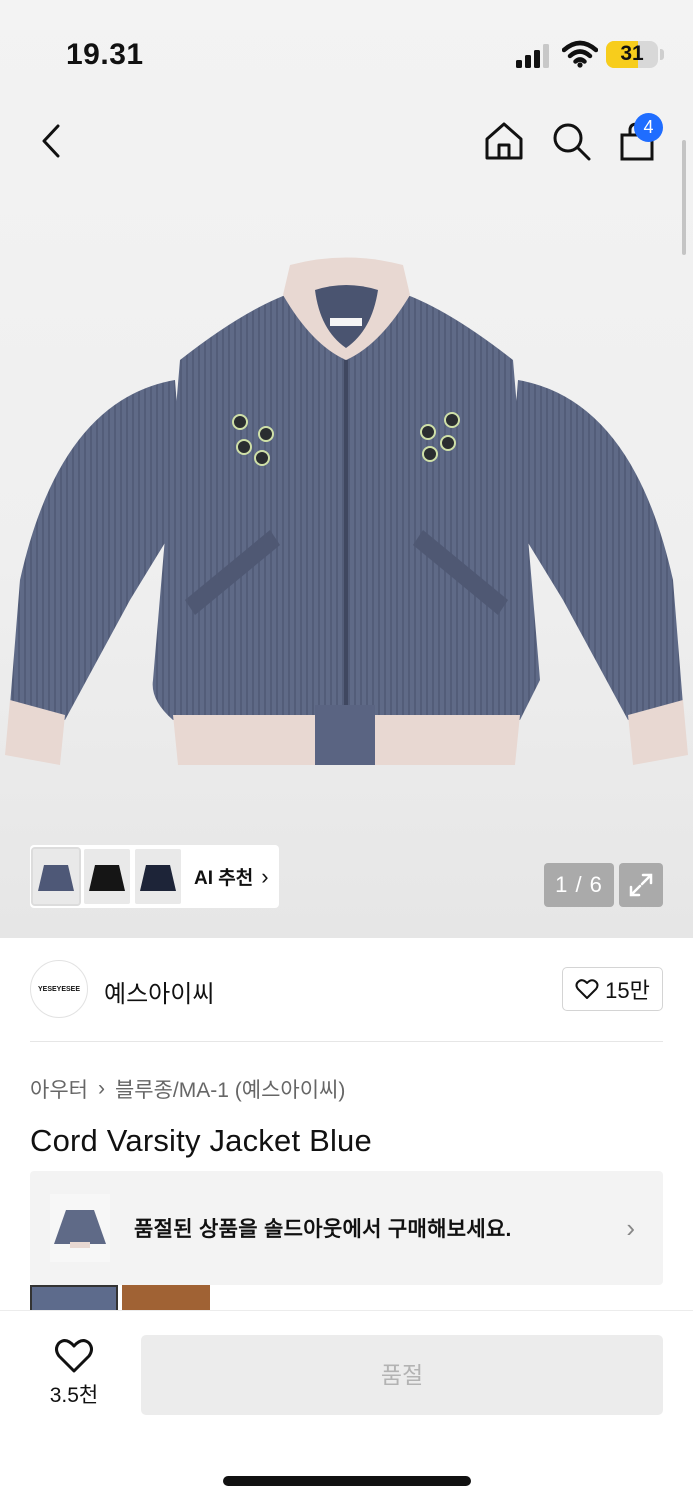 Image resolution: width=693 pixels, height=1500 pixels. Describe the element at coordinates (120, 1298) in the screenshot. I see `color-options` at that location.